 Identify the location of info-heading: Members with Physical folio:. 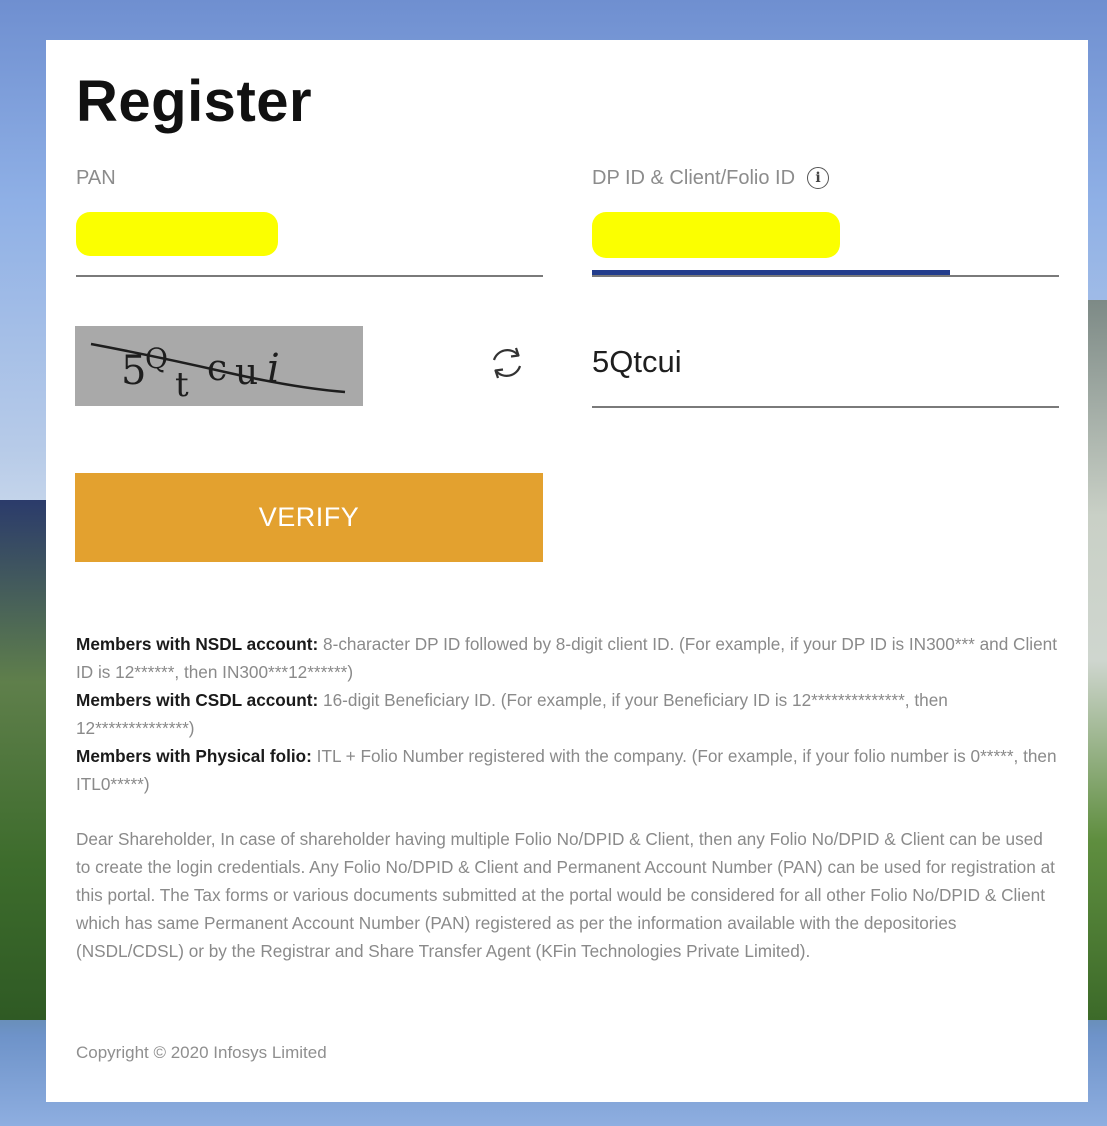
(194, 756).